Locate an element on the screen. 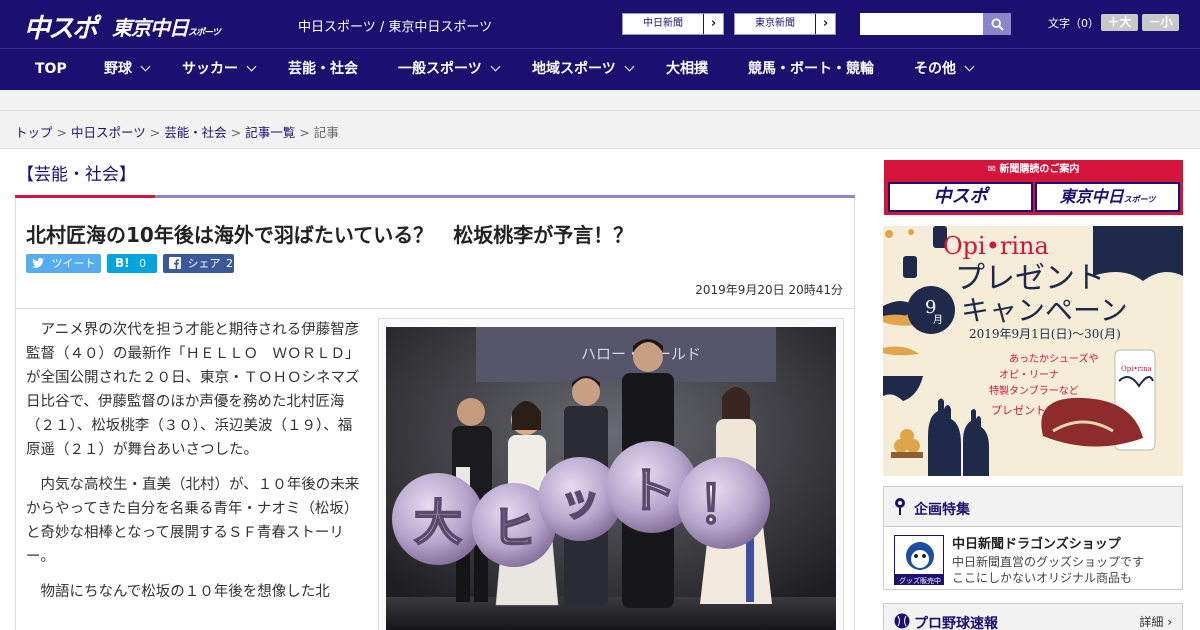 The image size is (1200, 630). nav-item-label: 競馬・ボート・競輪 is located at coordinates (811, 69).